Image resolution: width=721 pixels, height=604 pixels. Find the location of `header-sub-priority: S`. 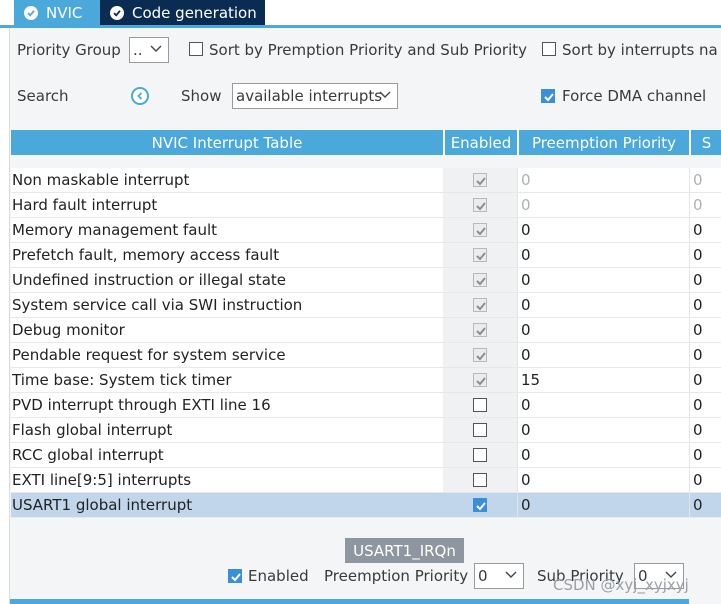

header-sub-priority: S is located at coordinates (706, 142).